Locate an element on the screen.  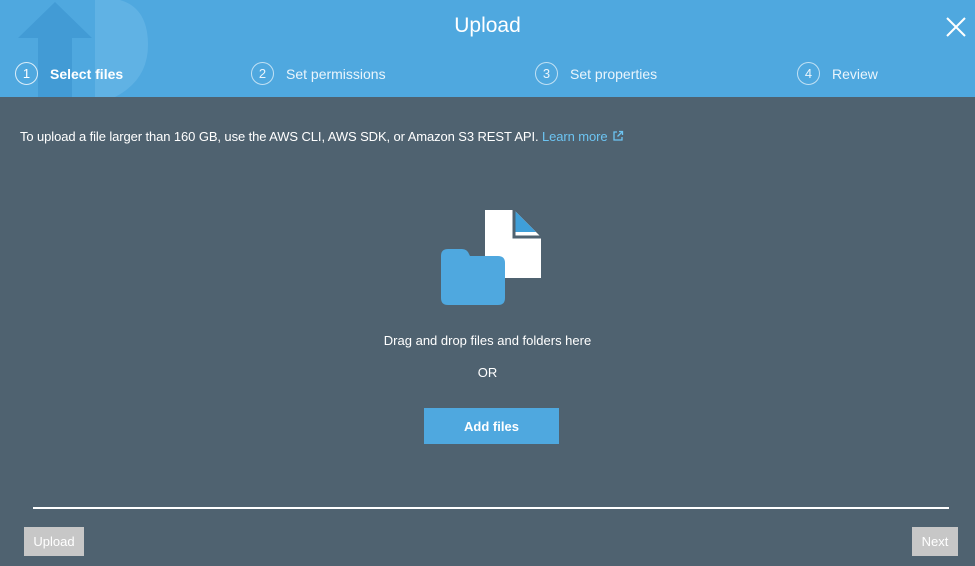
step-set-permissions: 2 Set permissions is located at coordinates (318, 73).